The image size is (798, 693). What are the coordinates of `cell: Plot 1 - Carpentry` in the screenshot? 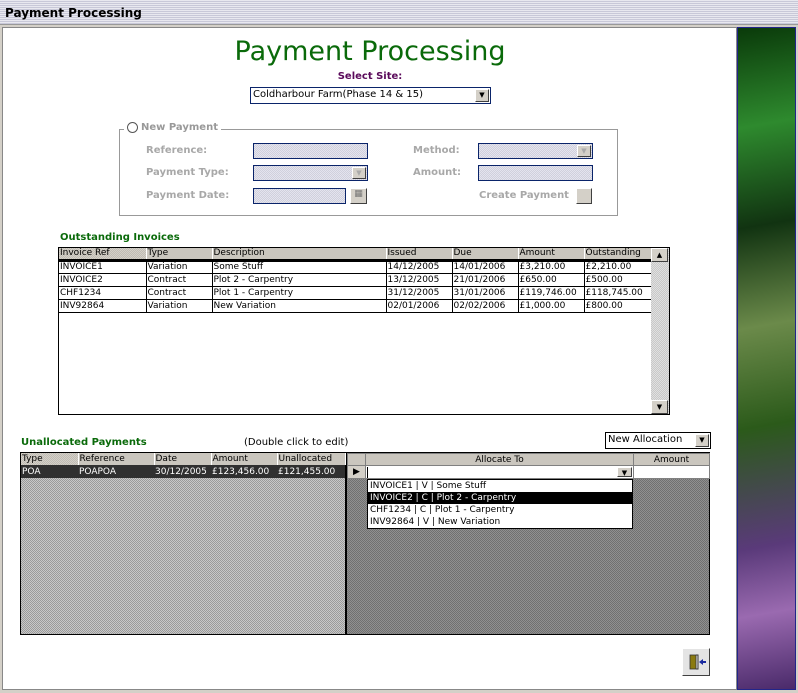 It's located at (299, 293).